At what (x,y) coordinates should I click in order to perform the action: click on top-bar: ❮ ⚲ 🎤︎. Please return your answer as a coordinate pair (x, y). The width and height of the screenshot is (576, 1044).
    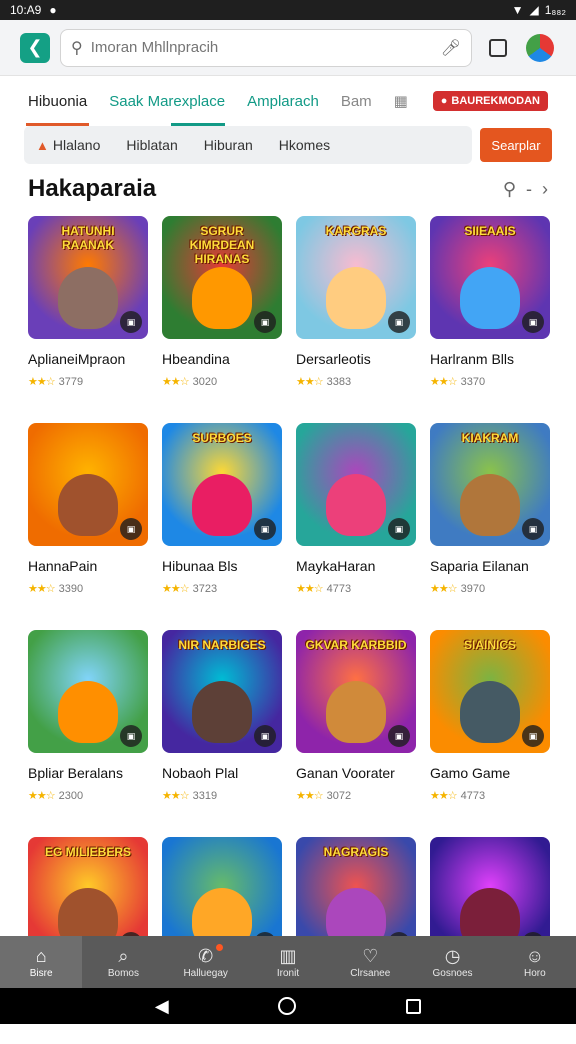
    Looking at the image, I should click on (288, 48).